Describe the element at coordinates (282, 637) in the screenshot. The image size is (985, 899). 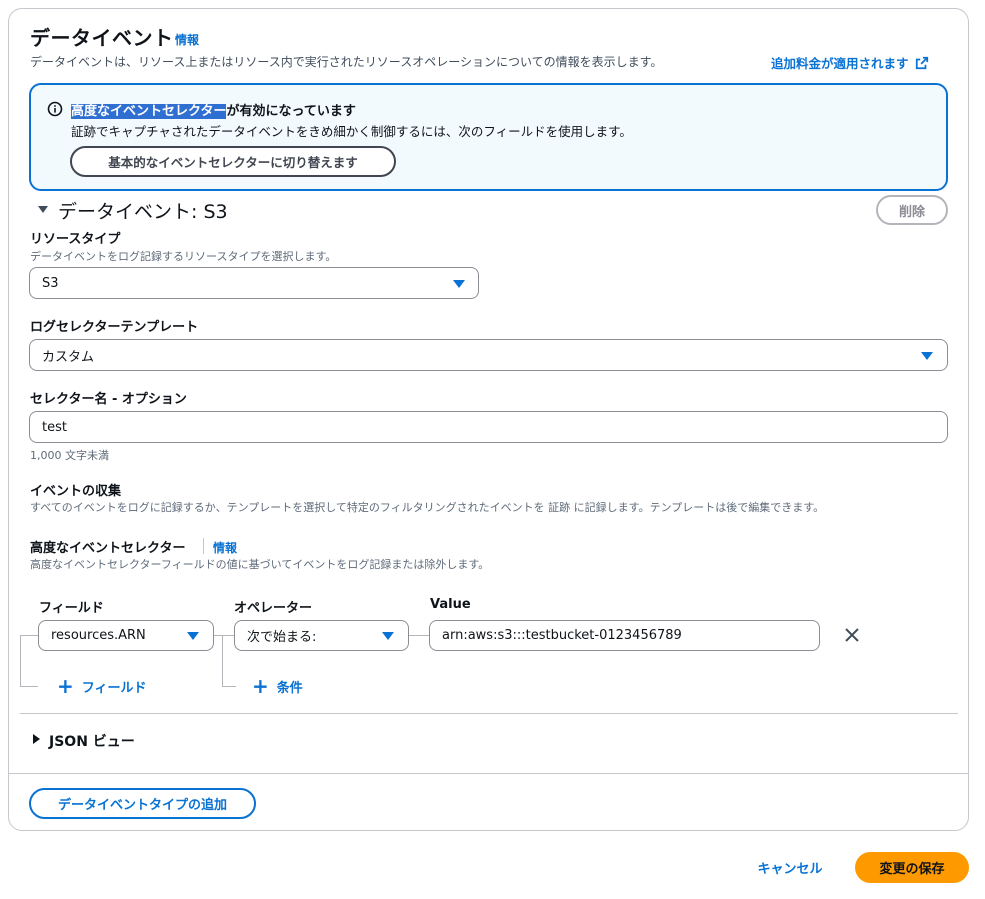
I see `operator-value: 次で始まる:` at that location.